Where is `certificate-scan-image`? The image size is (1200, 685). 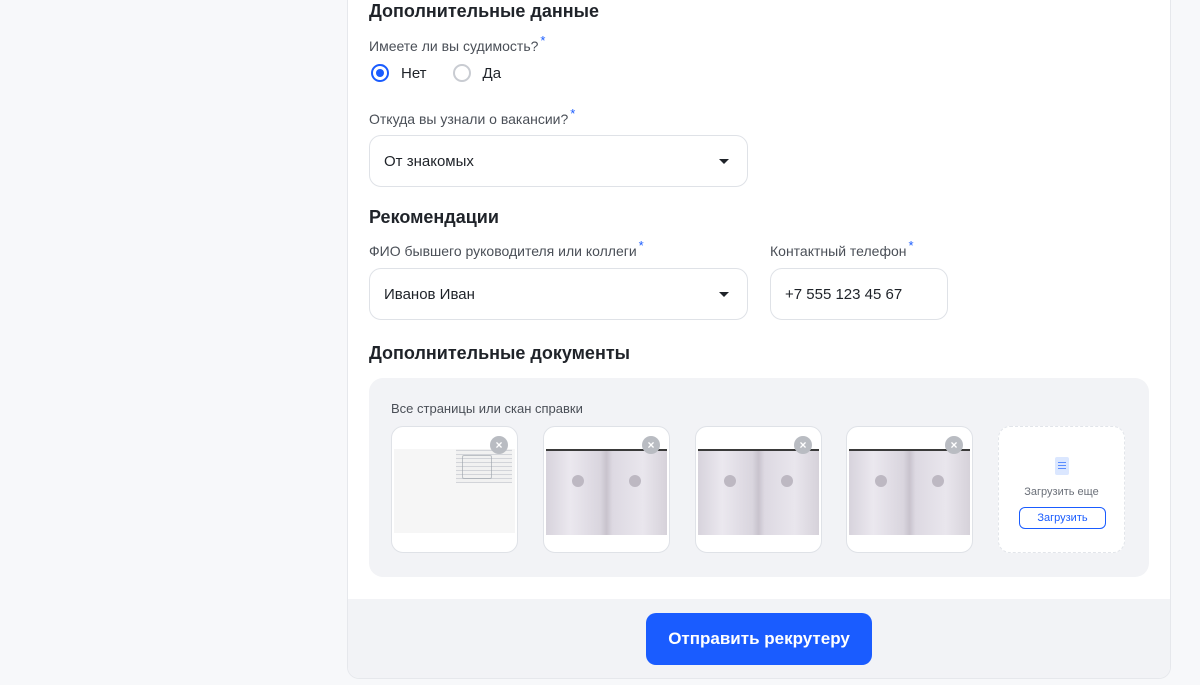 certificate-scan-image is located at coordinates (454, 491).